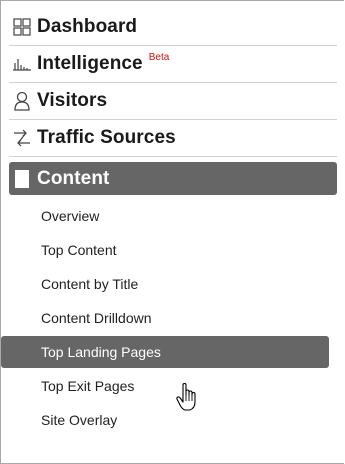 Image resolution: width=345 pixels, height=464 pixels. I want to click on nav-item-dashboard: Dashboard, so click(173, 27).